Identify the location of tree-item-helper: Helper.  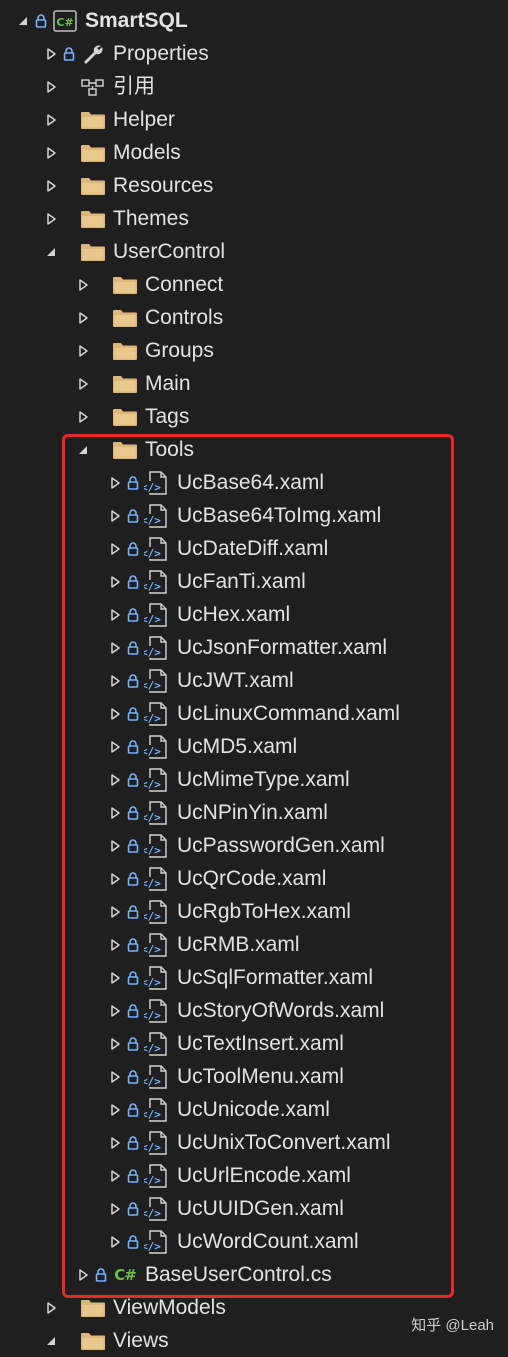
(254, 119).